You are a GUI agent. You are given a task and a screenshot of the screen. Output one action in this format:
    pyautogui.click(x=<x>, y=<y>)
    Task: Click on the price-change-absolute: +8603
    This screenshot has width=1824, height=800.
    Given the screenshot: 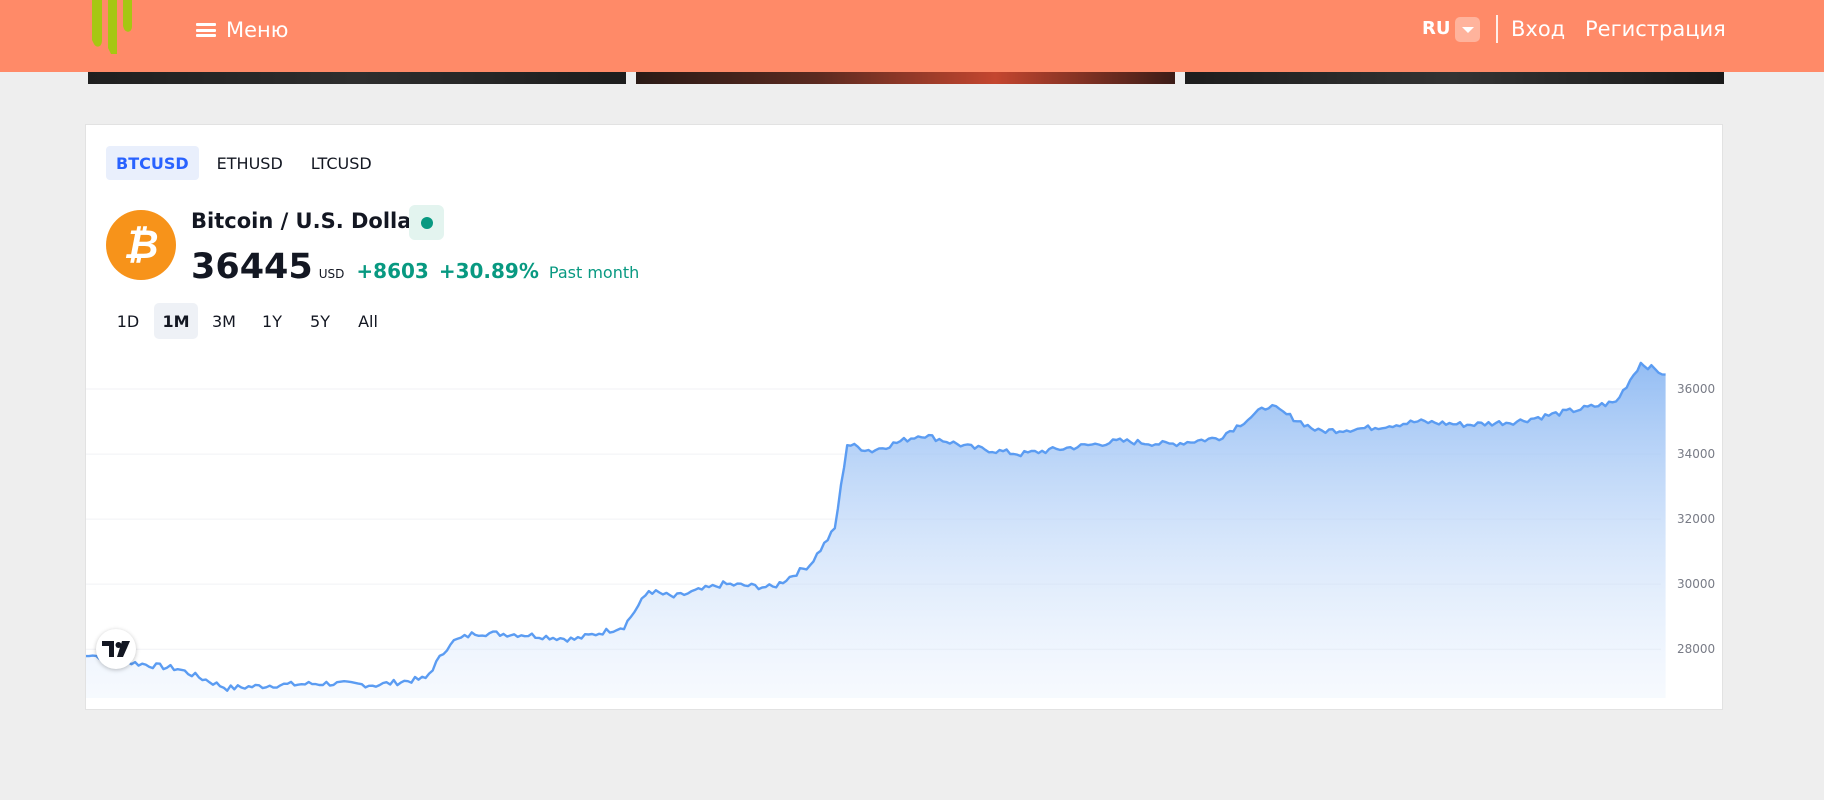 What is the action you would take?
    pyautogui.click(x=392, y=271)
    